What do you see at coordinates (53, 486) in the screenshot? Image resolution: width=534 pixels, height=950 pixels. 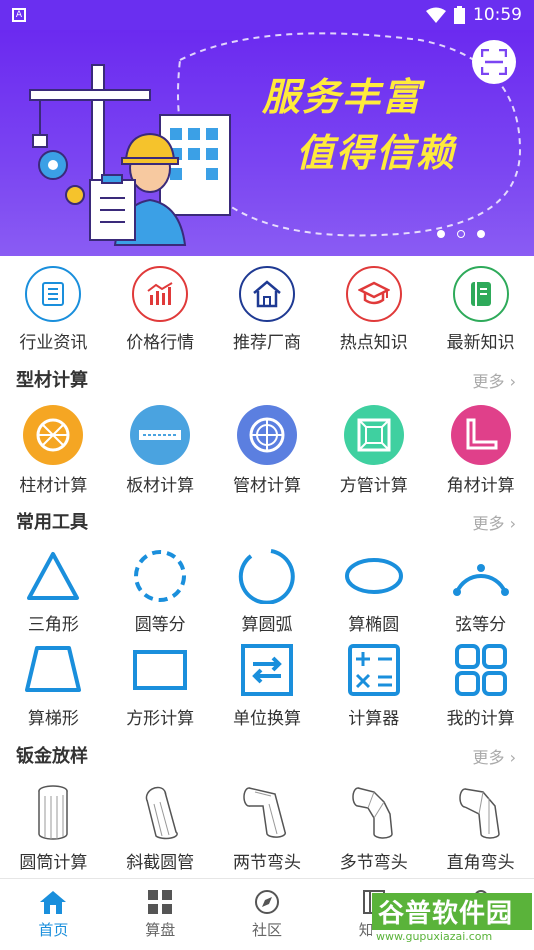 I see `tool-label: 柱材计算` at bounding box center [53, 486].